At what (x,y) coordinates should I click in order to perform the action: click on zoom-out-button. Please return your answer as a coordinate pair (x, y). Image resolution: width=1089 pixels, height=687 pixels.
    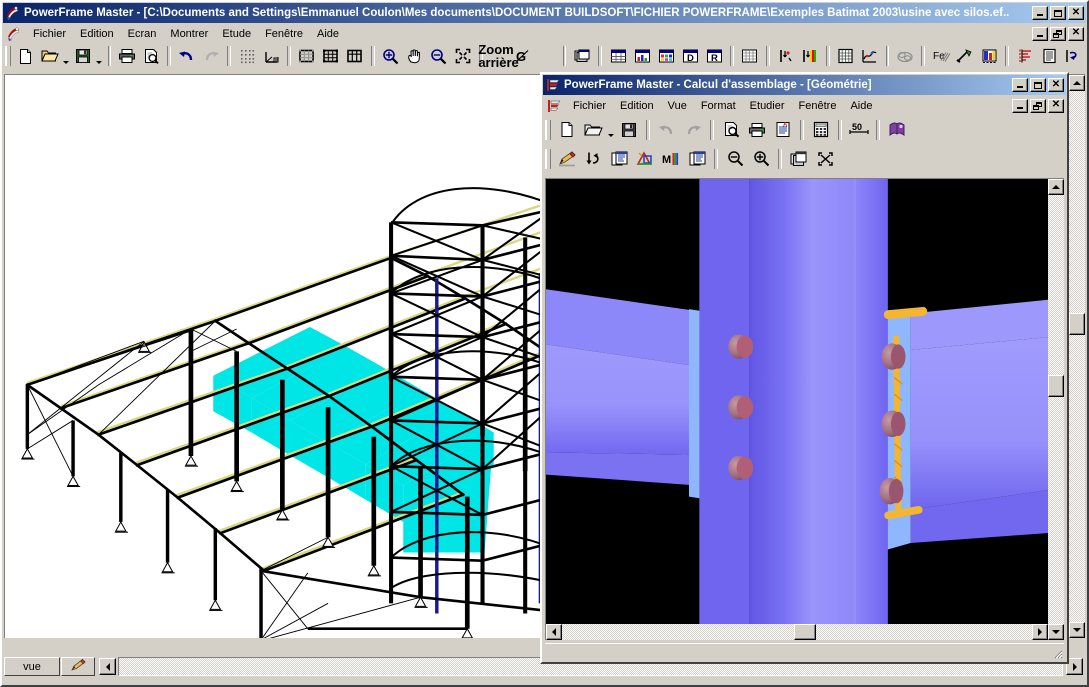
    Looking at the image, I should click on (439, 56).